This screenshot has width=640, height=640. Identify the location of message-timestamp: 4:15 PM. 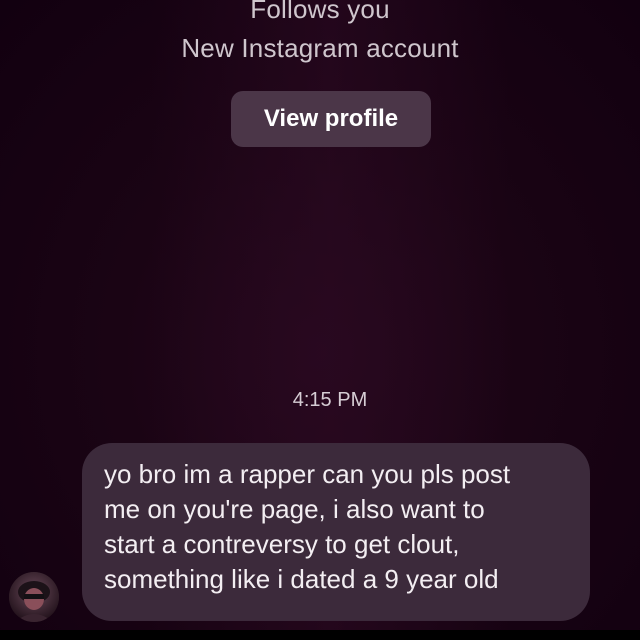
(330, 400).